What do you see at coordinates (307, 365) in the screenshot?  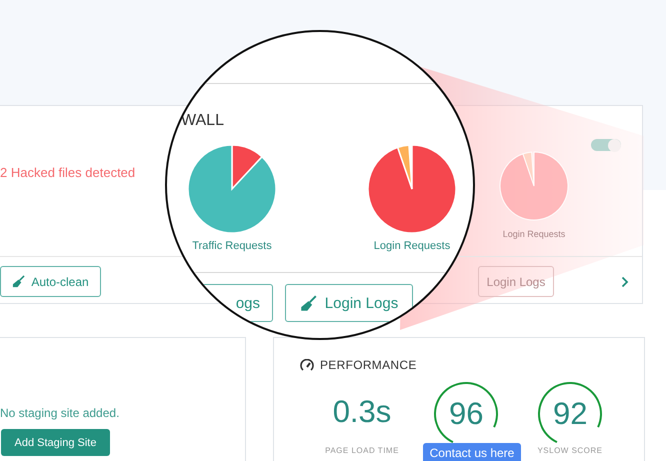 I see `gauge-icon` at bounding box center [307, 365].